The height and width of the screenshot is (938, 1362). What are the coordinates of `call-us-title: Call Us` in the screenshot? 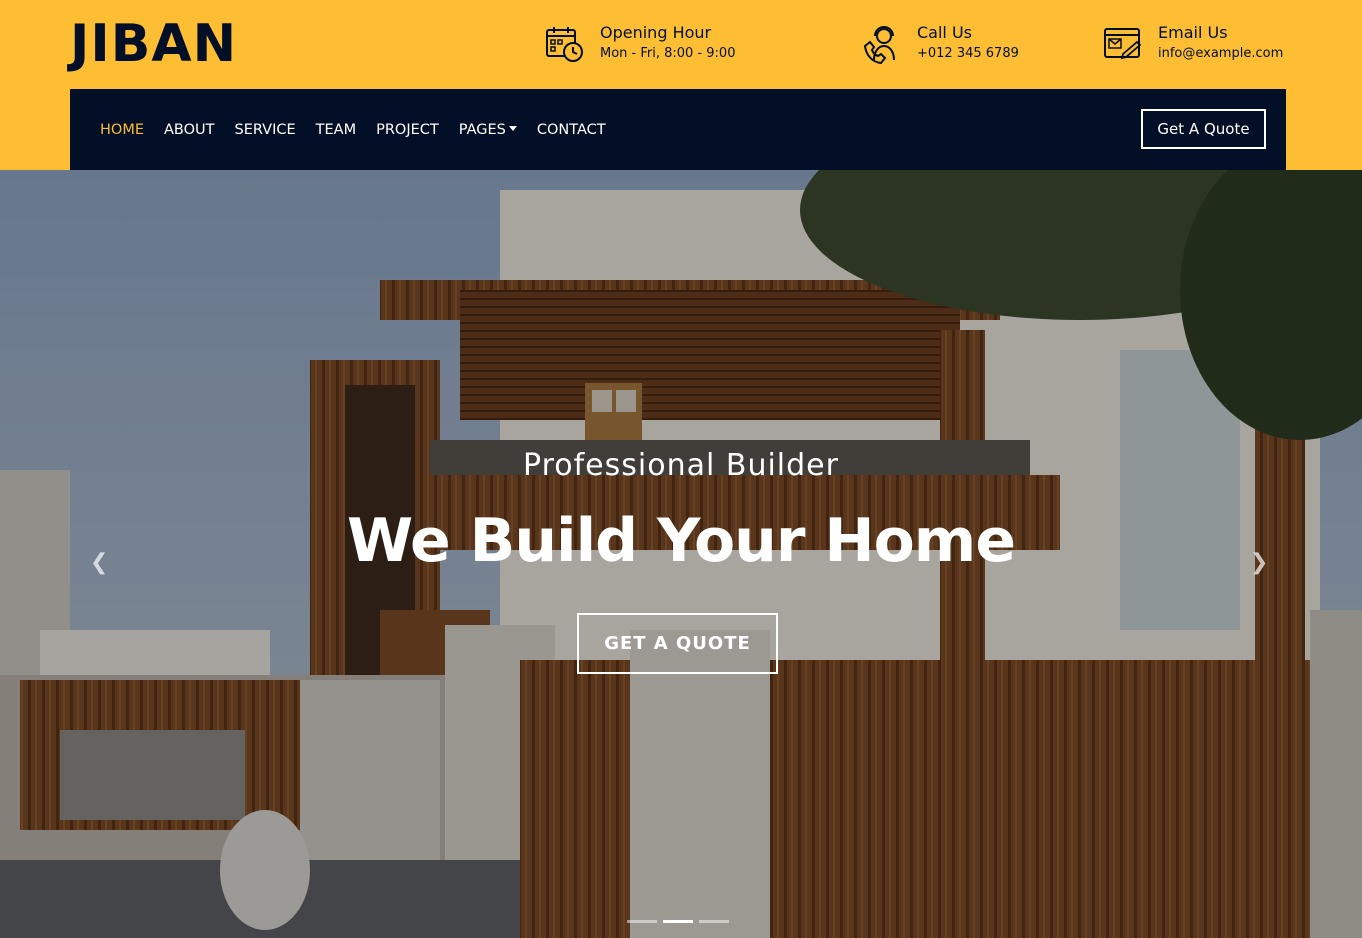 It's located at (944, 32).